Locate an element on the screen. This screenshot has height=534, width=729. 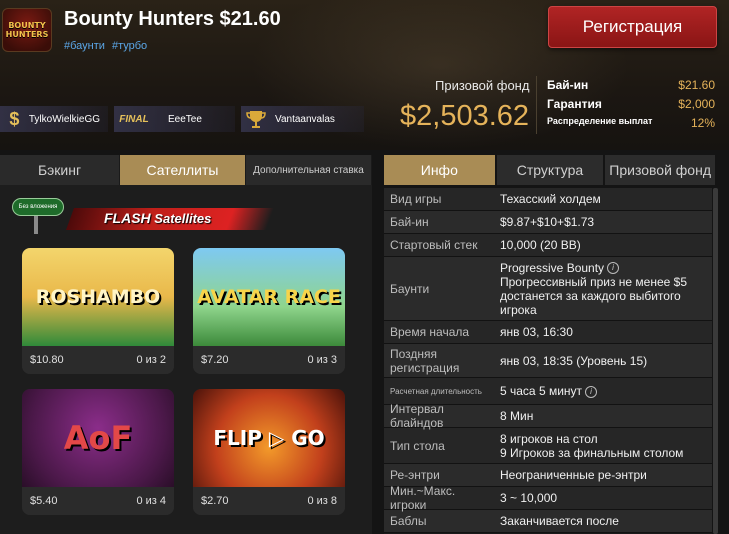
card-count: 0 из 3 is located at coordinates (322, 360).